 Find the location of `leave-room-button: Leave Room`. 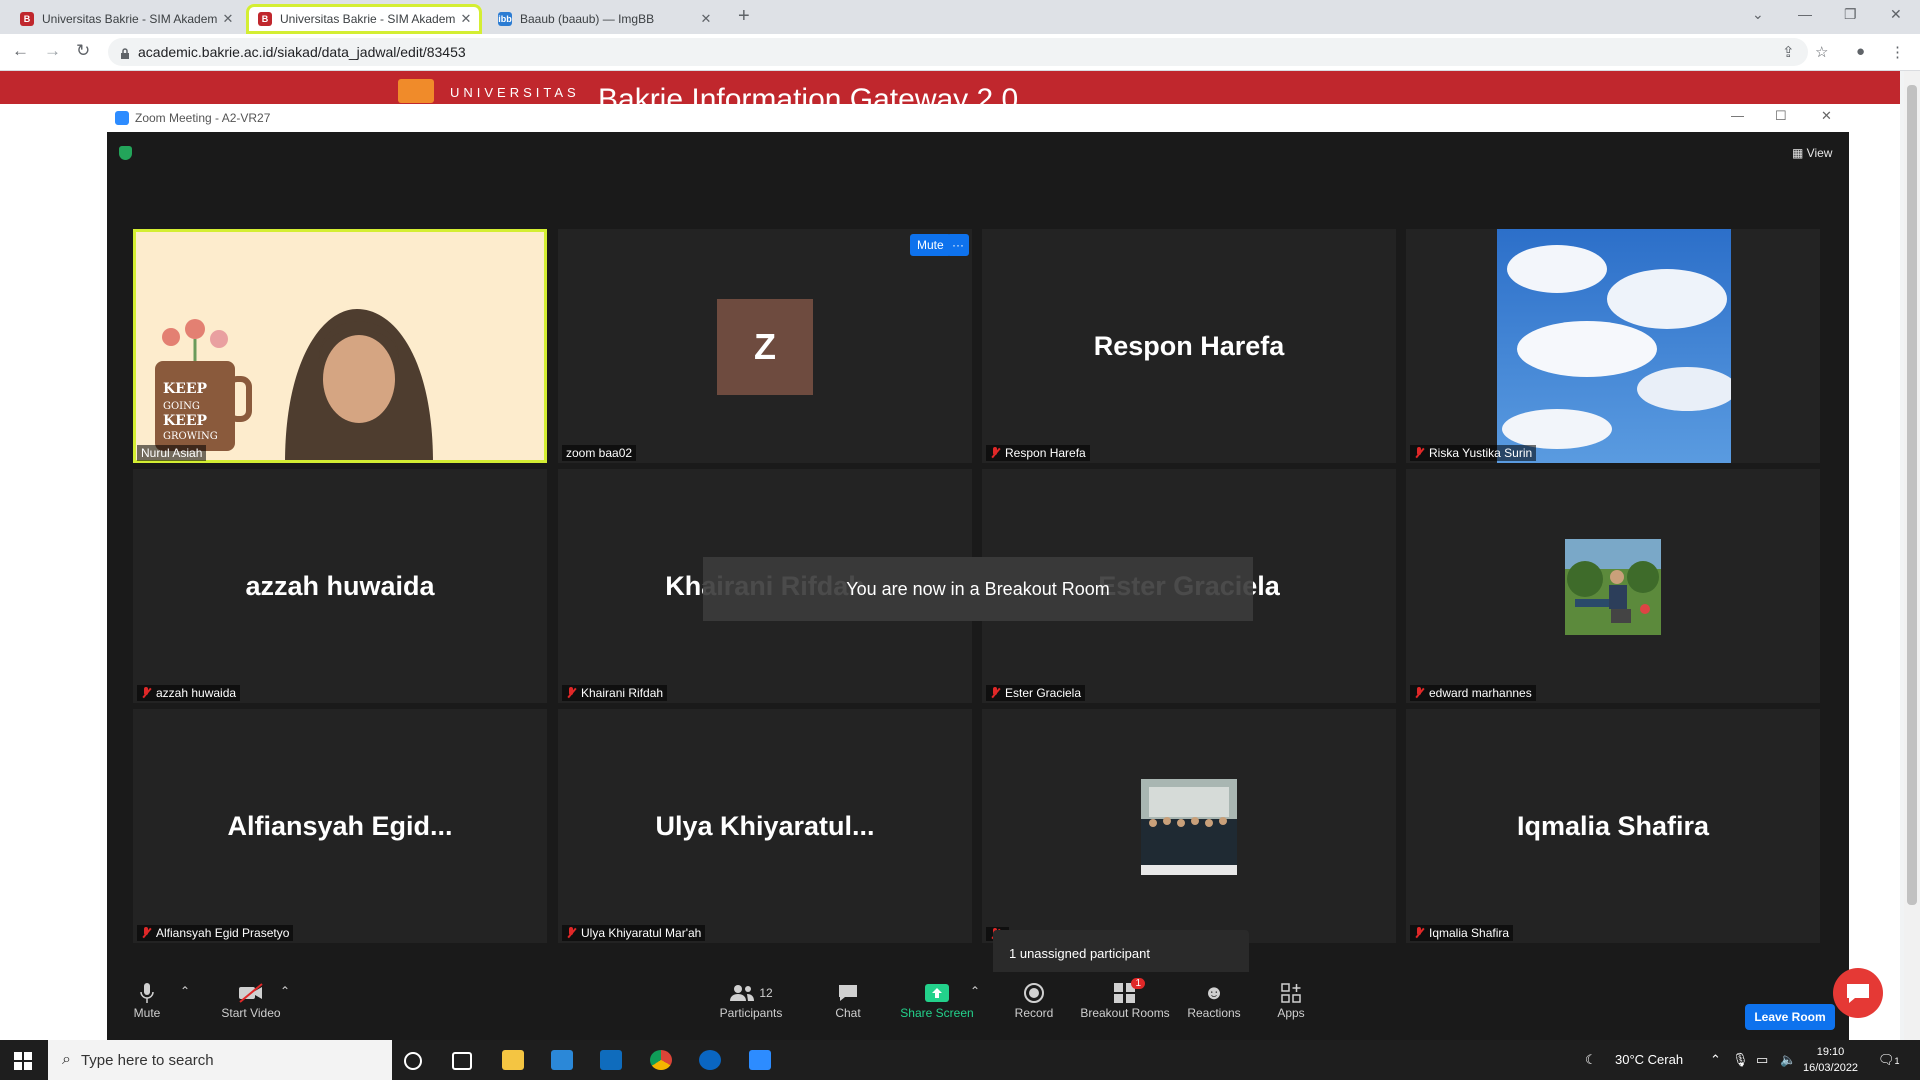

leave-room-button: Leave Room is located at coordinates (1790, 1017).